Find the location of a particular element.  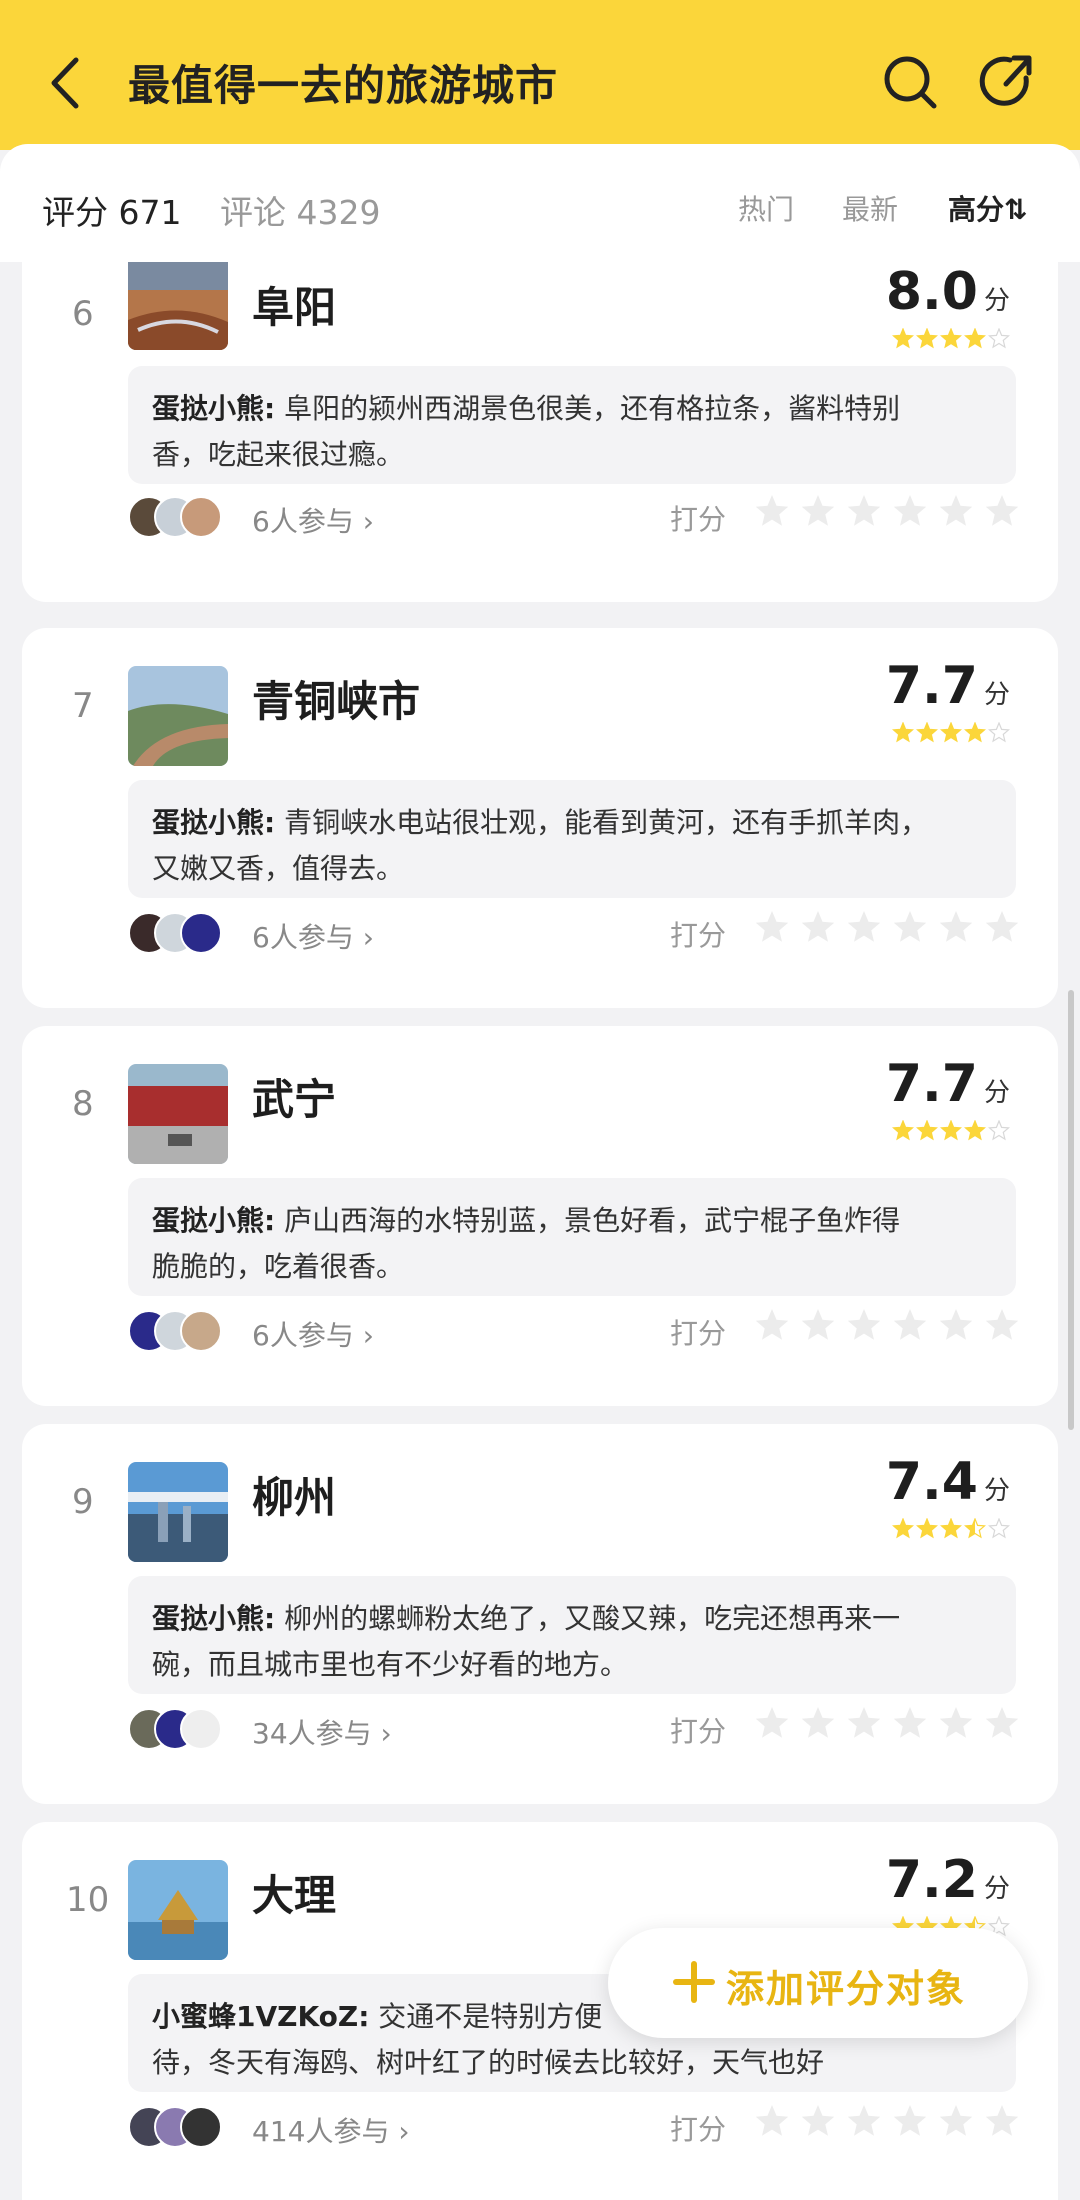

add-rating-target-button: 添加评分对象 is located at coordinates (818, 1983).